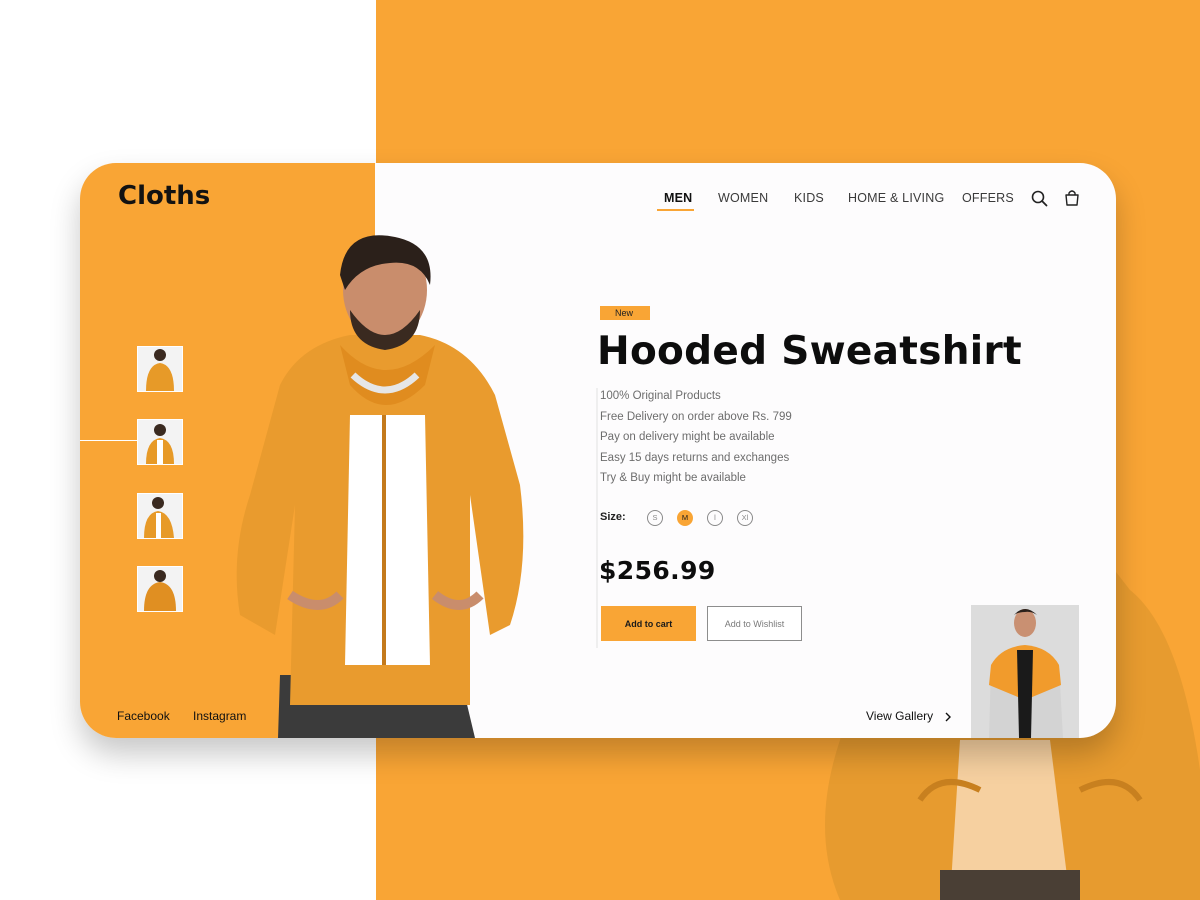 This screenshot has height=900, width=1200. What do you see at coordinates (809, 351) in the screenshot?
I see `product-title: Hooded Sweatshirt` at bounding box center [809, 351].